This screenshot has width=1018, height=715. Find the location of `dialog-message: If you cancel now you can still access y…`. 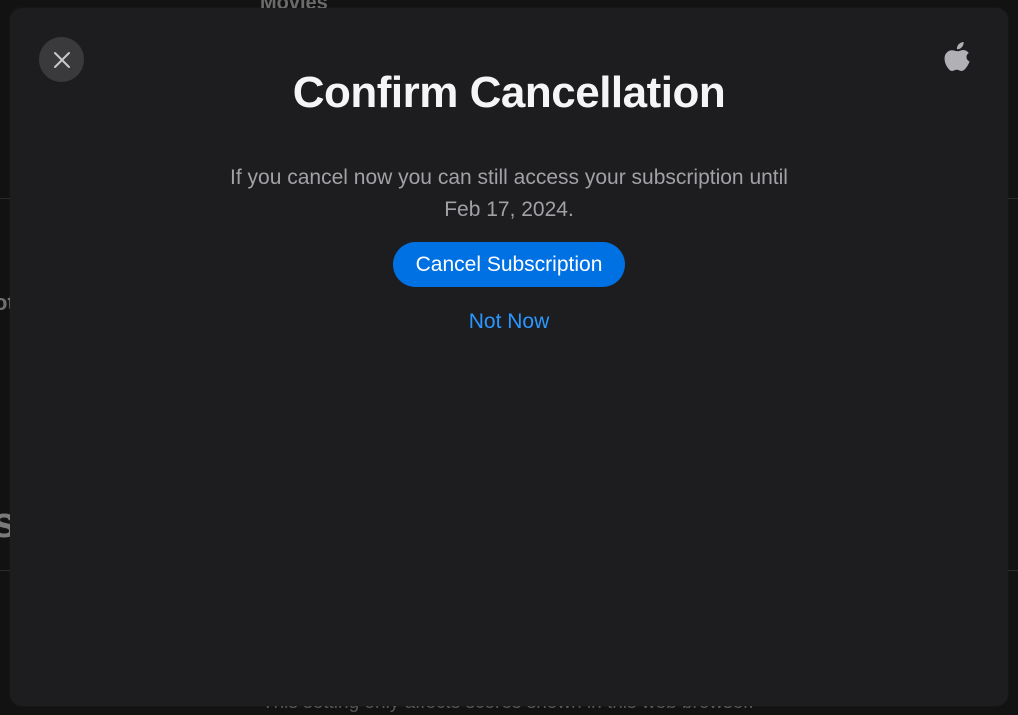

dialog-message: If you cancel now you can still access y… is located at coordinates (509, 193).